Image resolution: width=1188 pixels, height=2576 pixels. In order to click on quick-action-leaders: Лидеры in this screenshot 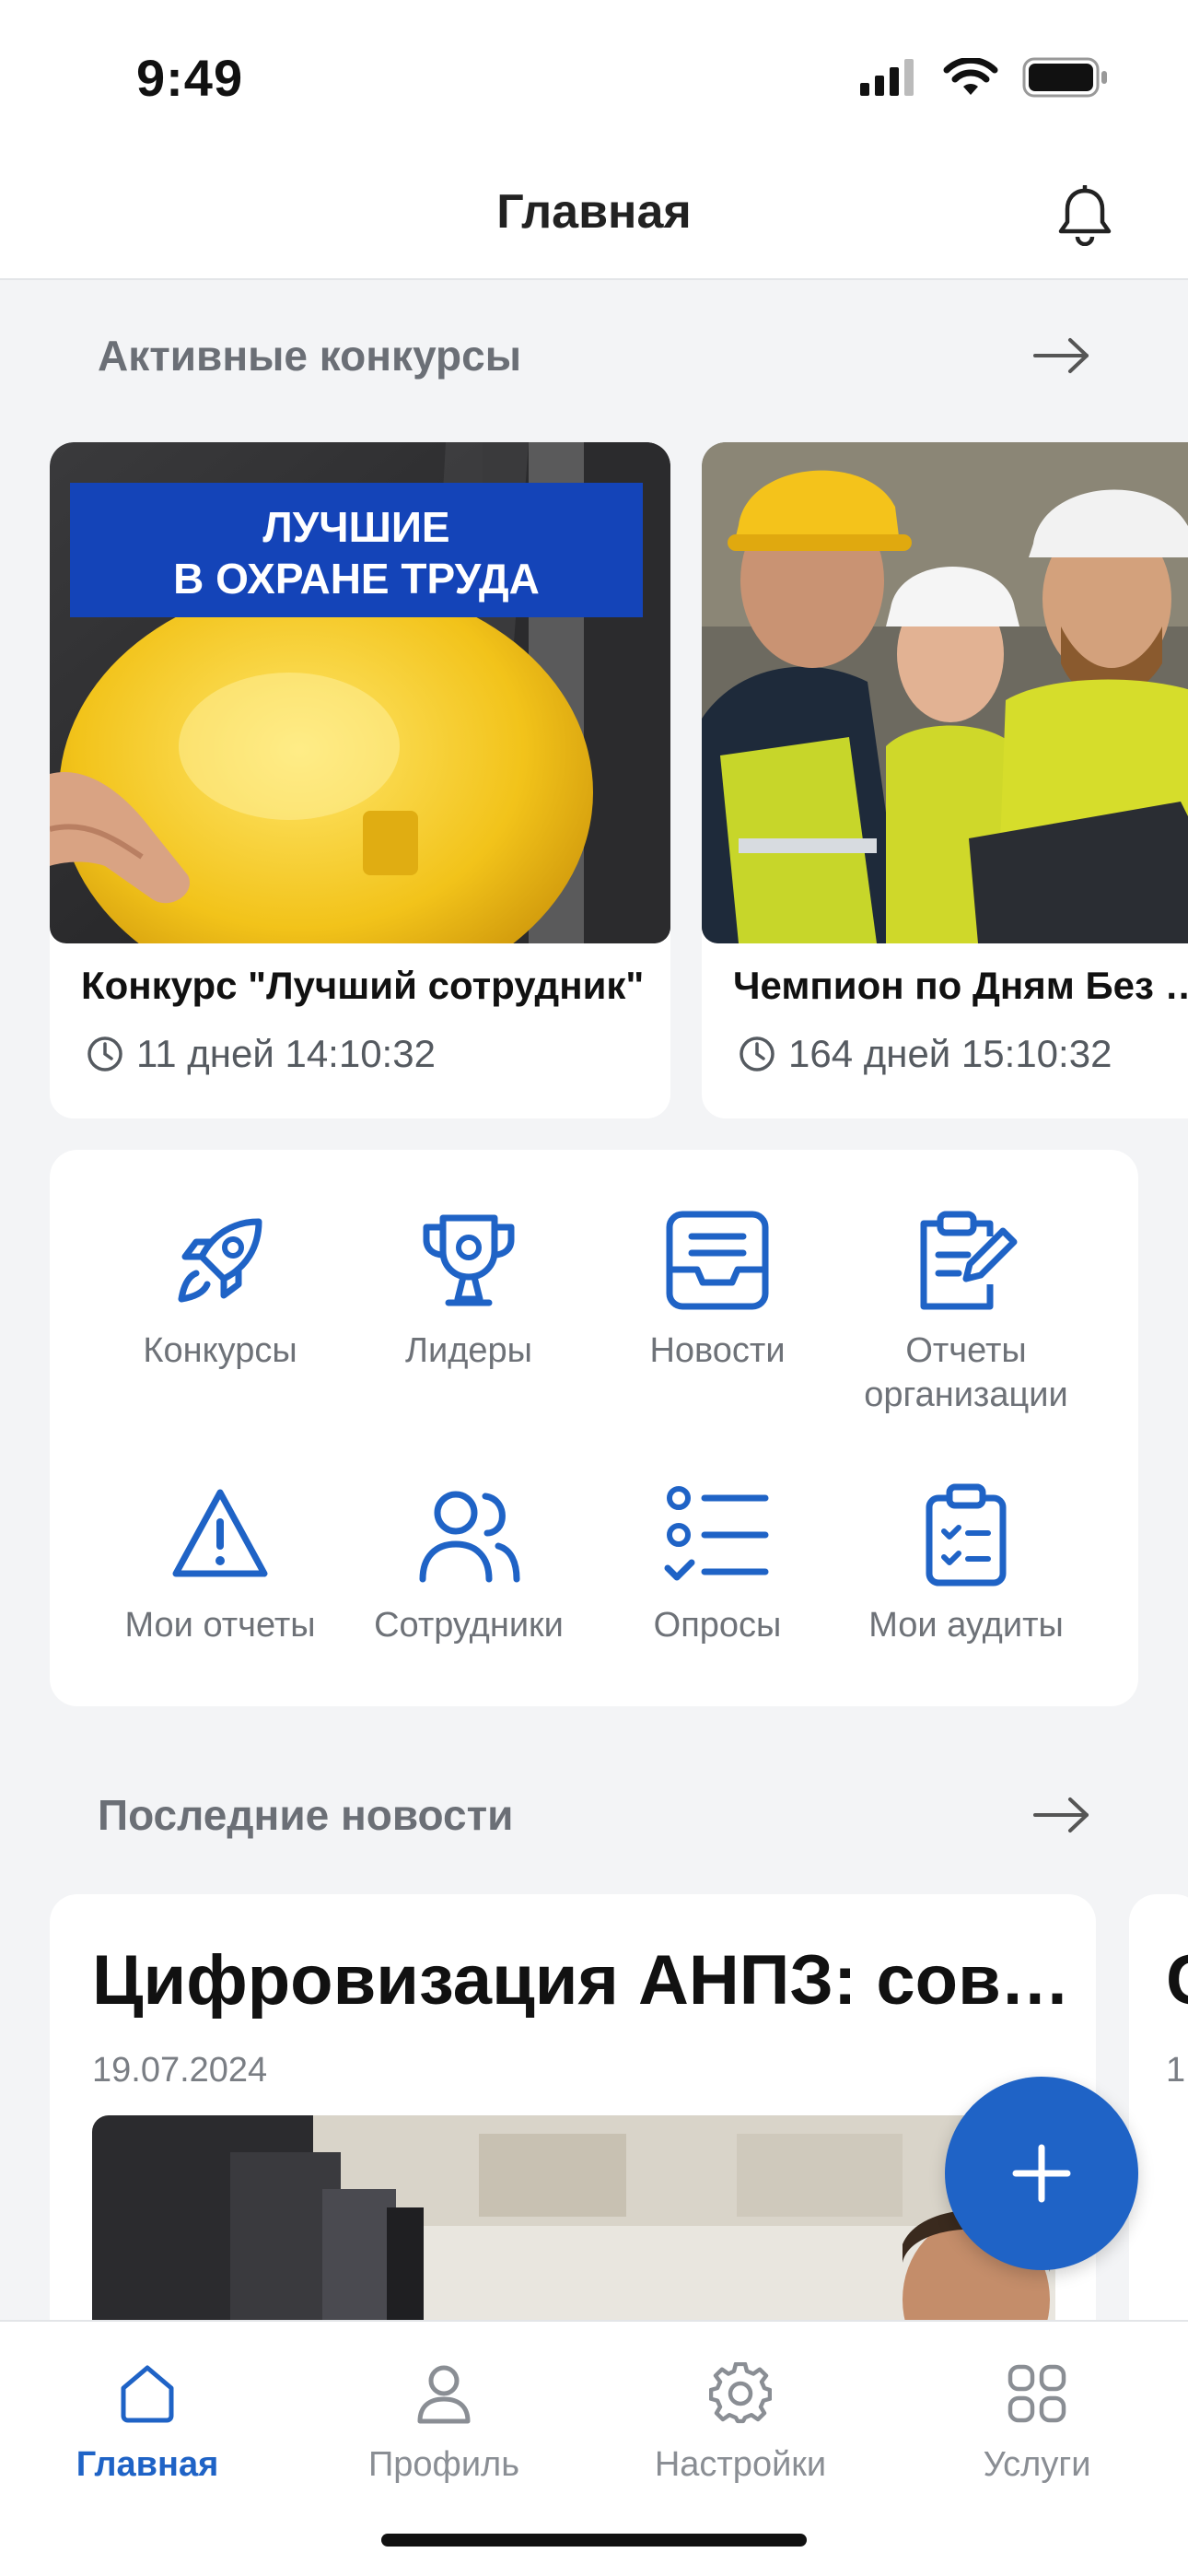, I will do `click(468, 1289)`.